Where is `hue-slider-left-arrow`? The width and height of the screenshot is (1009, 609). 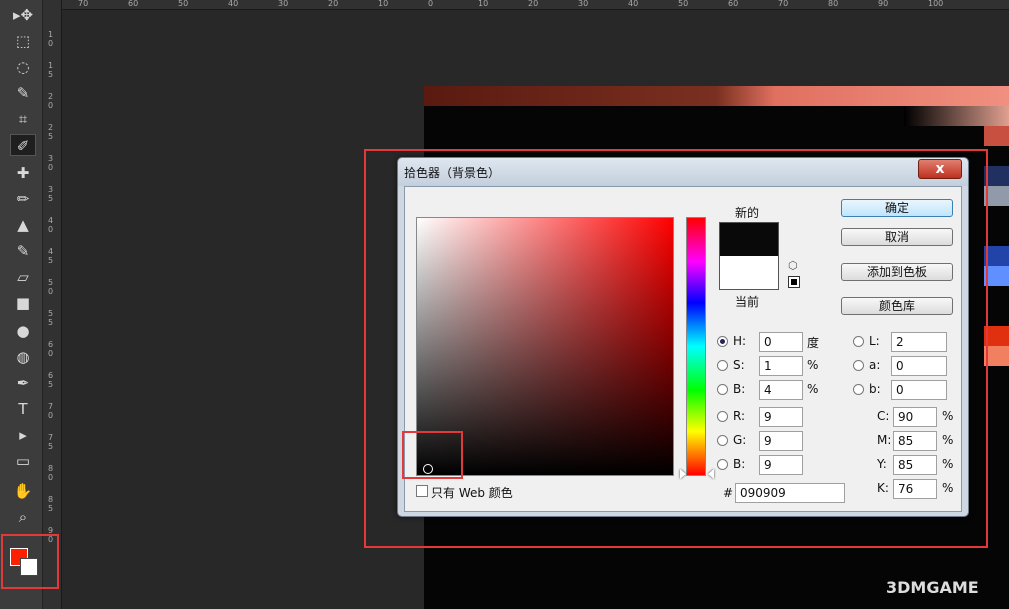 hue-slider-left-arrow is located at coordinates (683, 474).